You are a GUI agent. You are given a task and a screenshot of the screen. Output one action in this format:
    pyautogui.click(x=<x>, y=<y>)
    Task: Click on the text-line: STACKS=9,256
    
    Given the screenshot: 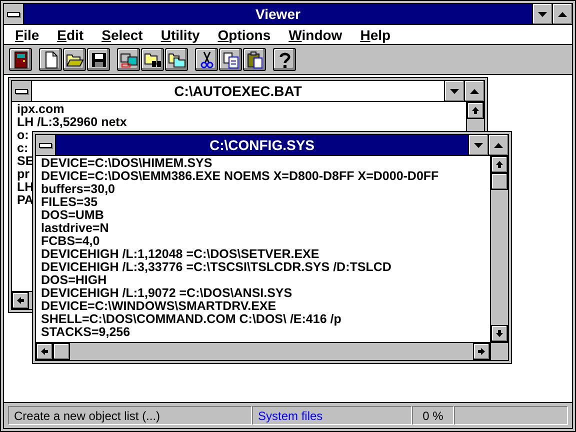 What is the action you would take?
    pyautogui.click(x=85, y=332)
    